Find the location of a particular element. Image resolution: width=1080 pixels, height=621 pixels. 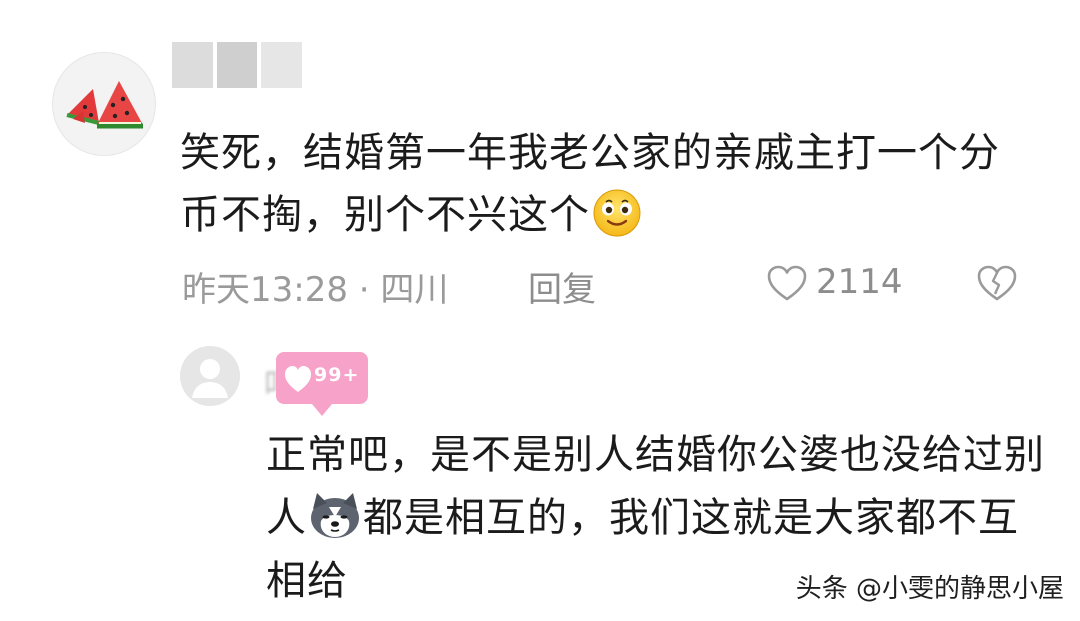

source-watermark: 头条 @小雯的静思小屋 is located at coordinates (929, 589).